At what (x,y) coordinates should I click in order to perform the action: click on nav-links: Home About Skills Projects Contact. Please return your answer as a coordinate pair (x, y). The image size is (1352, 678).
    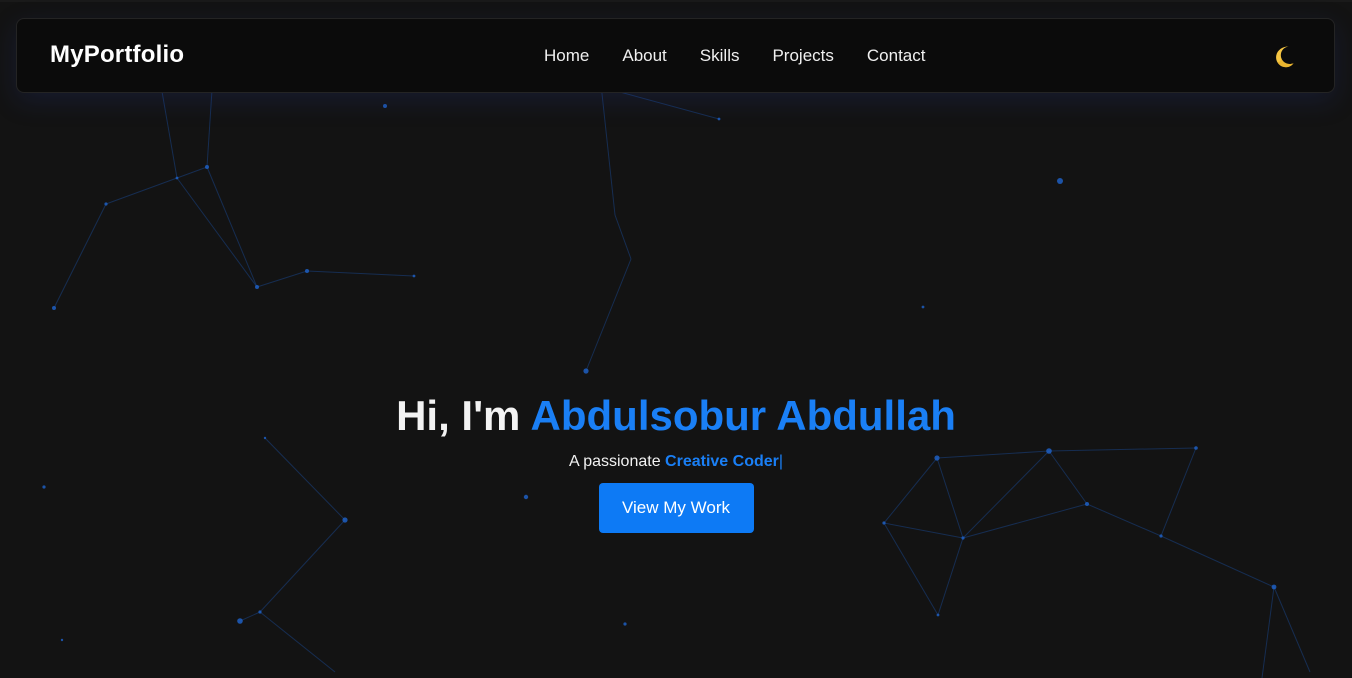
    Looking at the image, I should click on (734, 56).